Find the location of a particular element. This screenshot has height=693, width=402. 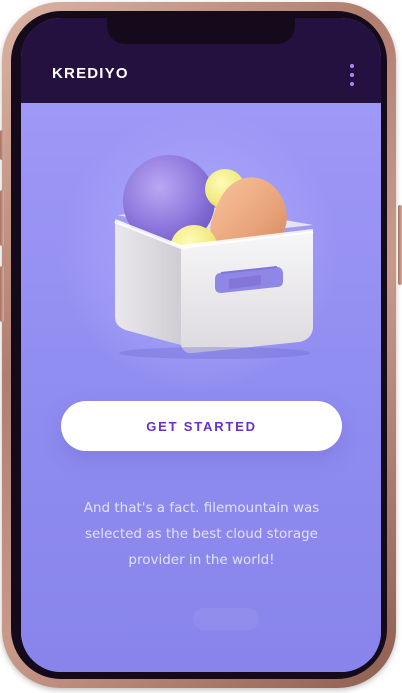

power-button is located at coordinates (400, 245).